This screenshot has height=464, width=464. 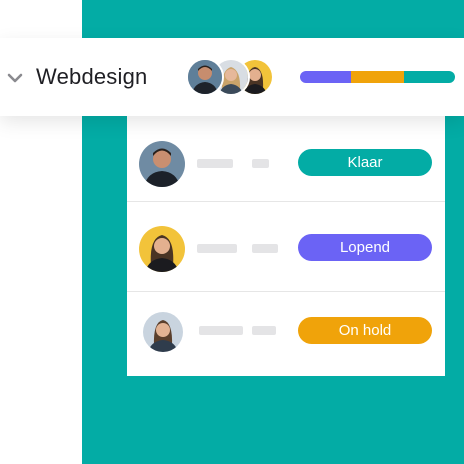 I want to click on status-progress-bar, so click(x=377, y=77).